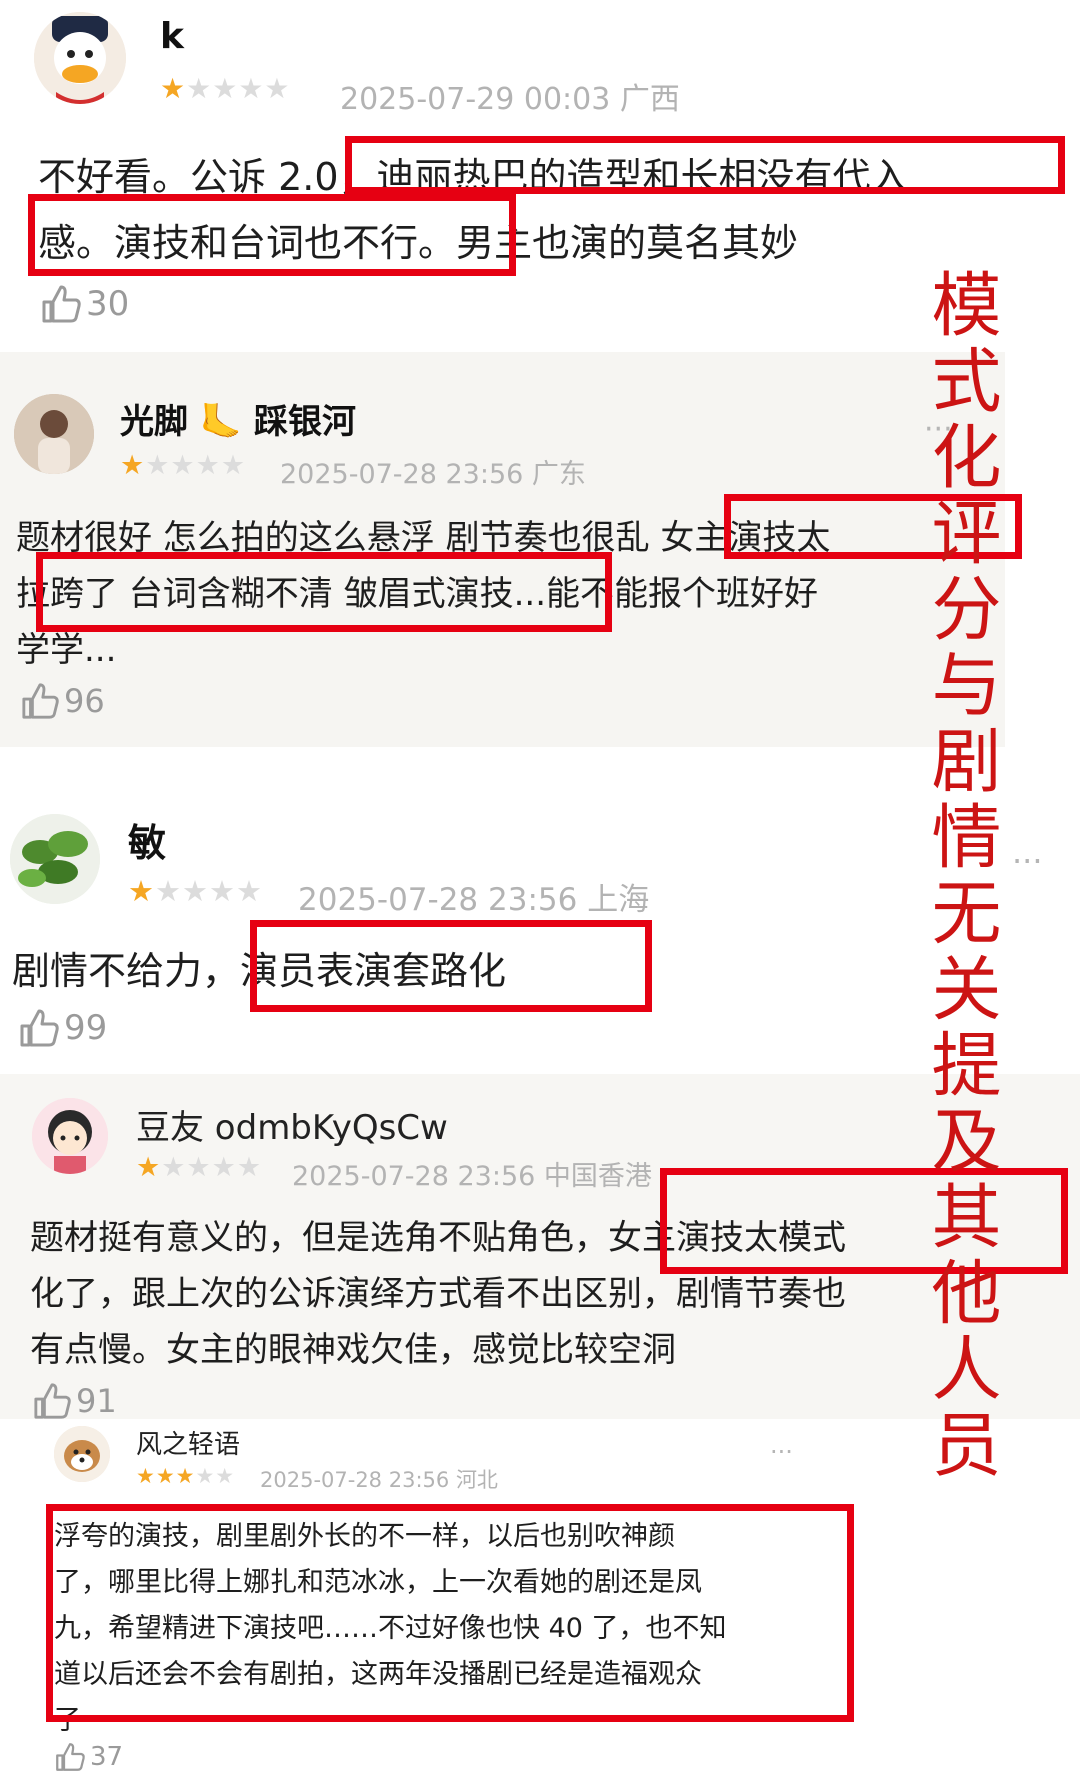 The width and height of the screenshot is (1080, 1785). I want to click on like-count: 37, so click(107, 1757).